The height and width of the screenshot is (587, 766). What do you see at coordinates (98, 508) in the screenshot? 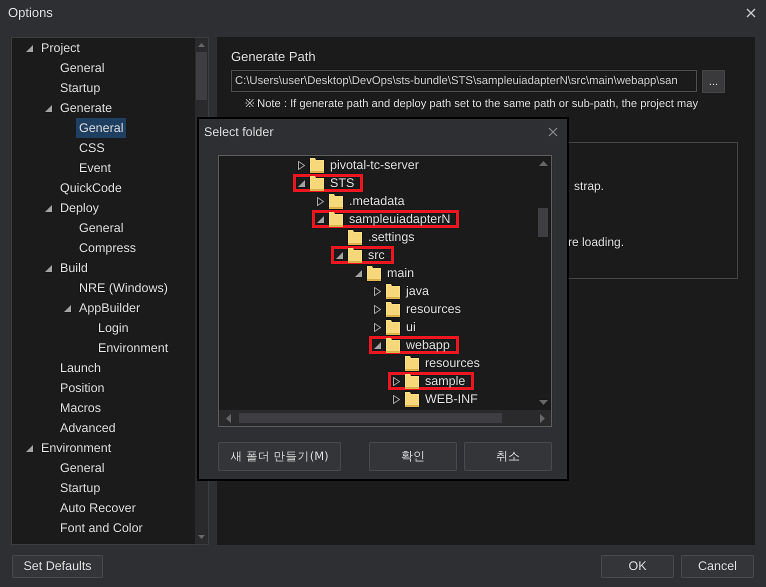
I see `tree-item: Auto Recover` at bounding box center [98, 508].